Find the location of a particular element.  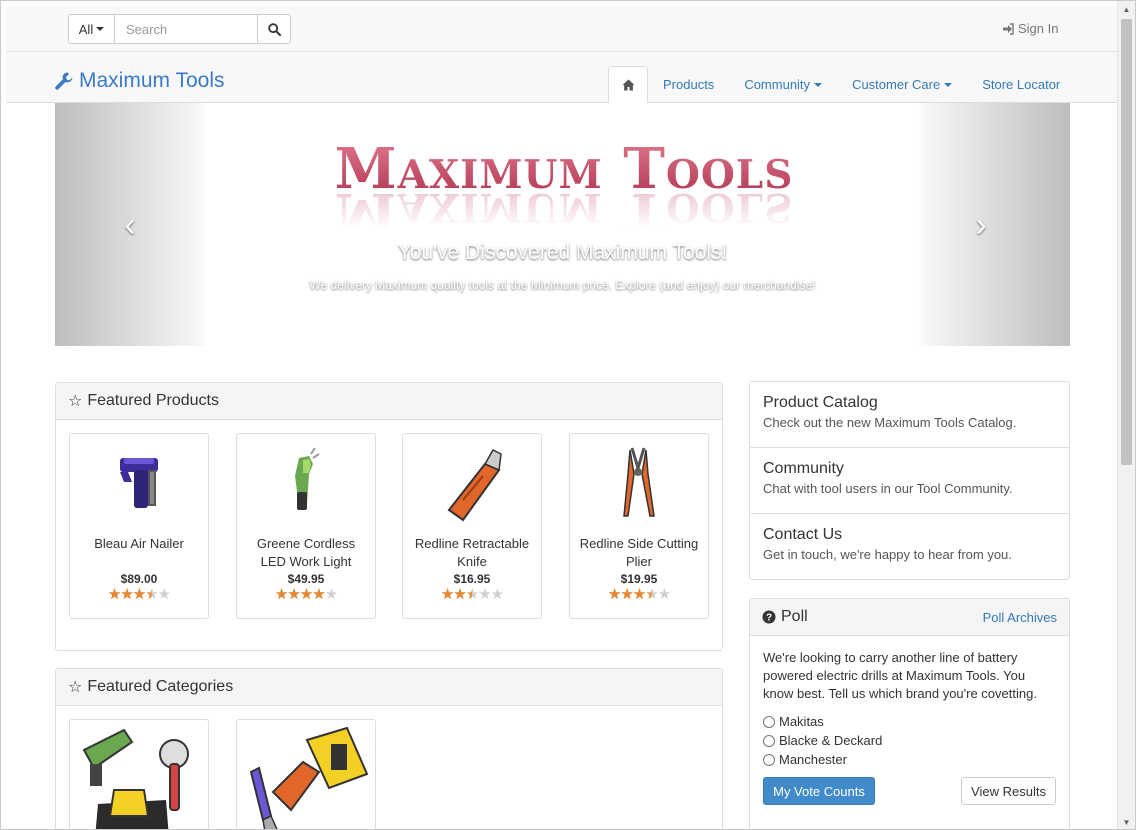

product-name: Bleau Air Nailer is located at coordinates (139, 543).